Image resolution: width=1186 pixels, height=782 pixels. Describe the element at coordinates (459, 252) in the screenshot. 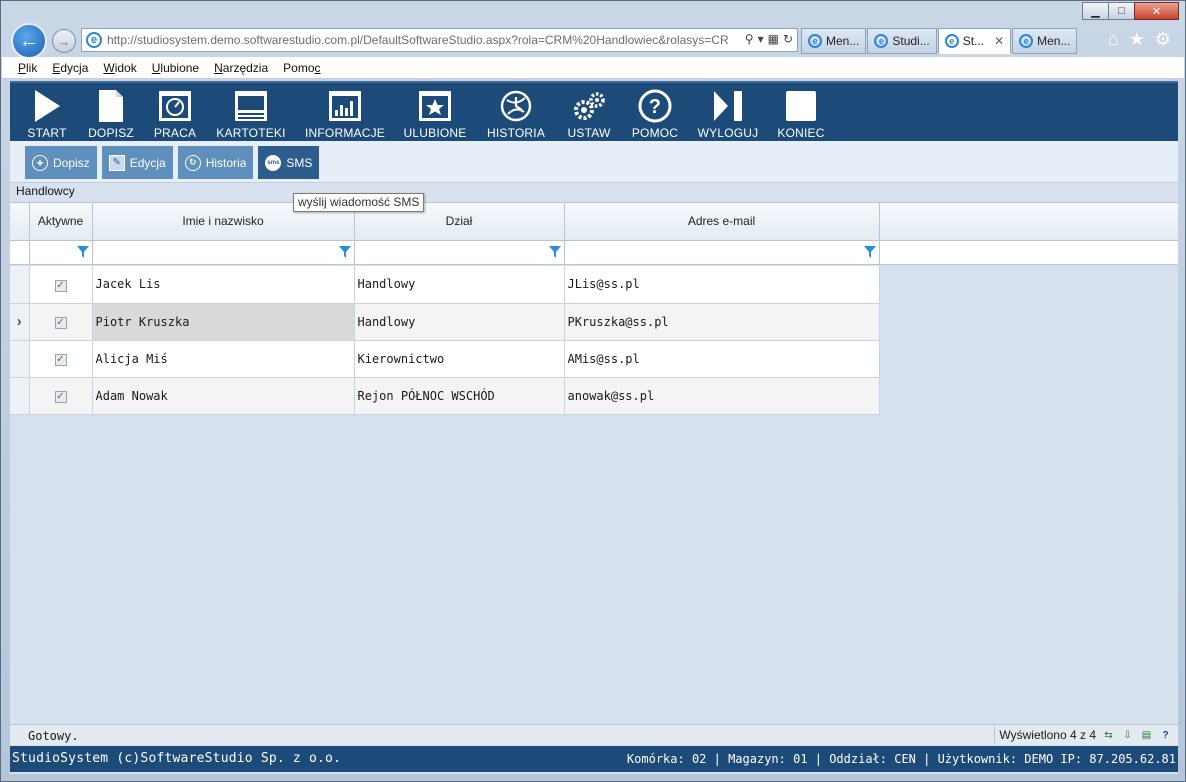

I see `filter-cell-dzial` at that location.